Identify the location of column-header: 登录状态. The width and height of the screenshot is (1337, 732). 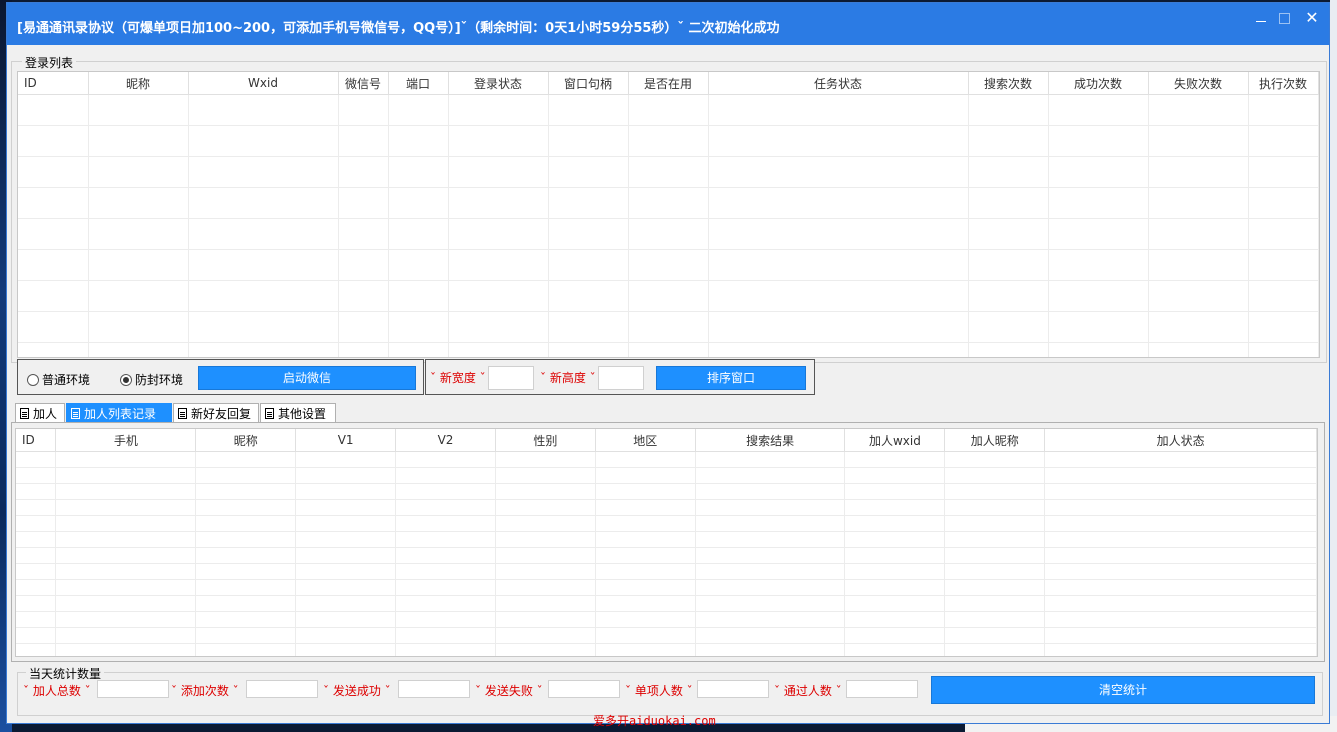
(498, 83).